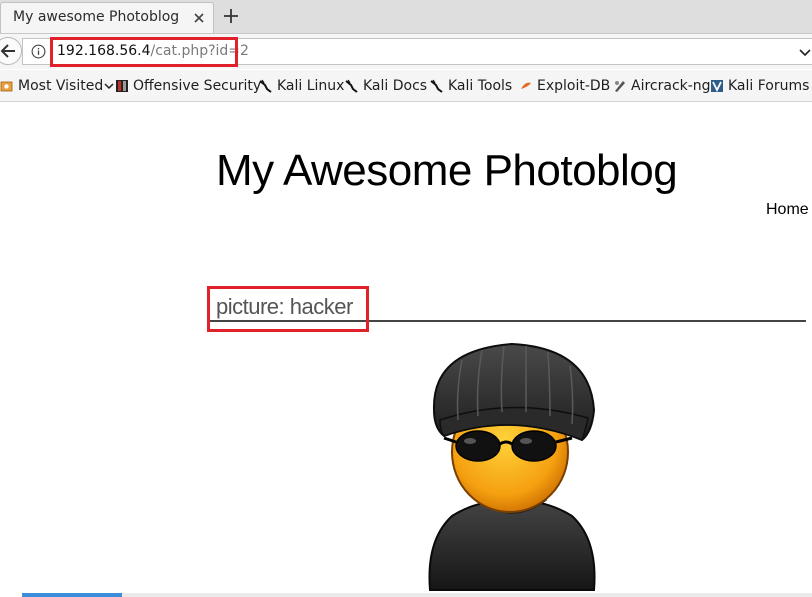 The width and height of the screenshot is (812, 597). I want to click on bookmark-kali-forums: Kali Forums, so click(759, 86).